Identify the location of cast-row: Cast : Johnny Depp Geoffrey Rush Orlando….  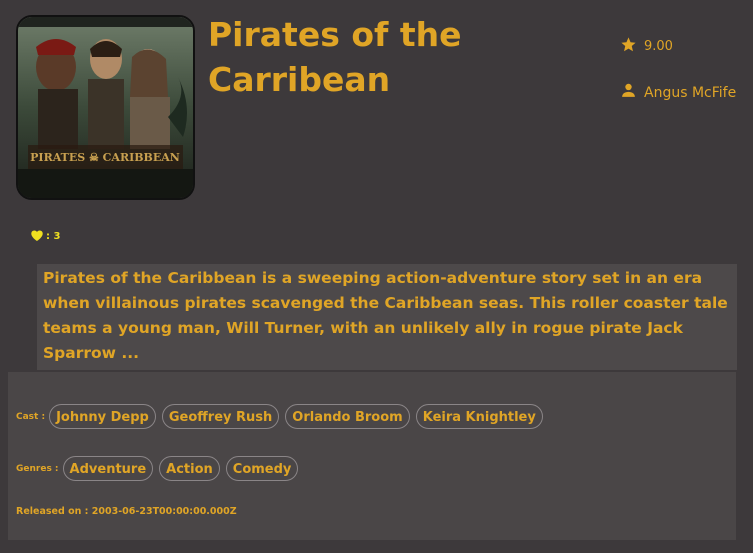
(282, 416).